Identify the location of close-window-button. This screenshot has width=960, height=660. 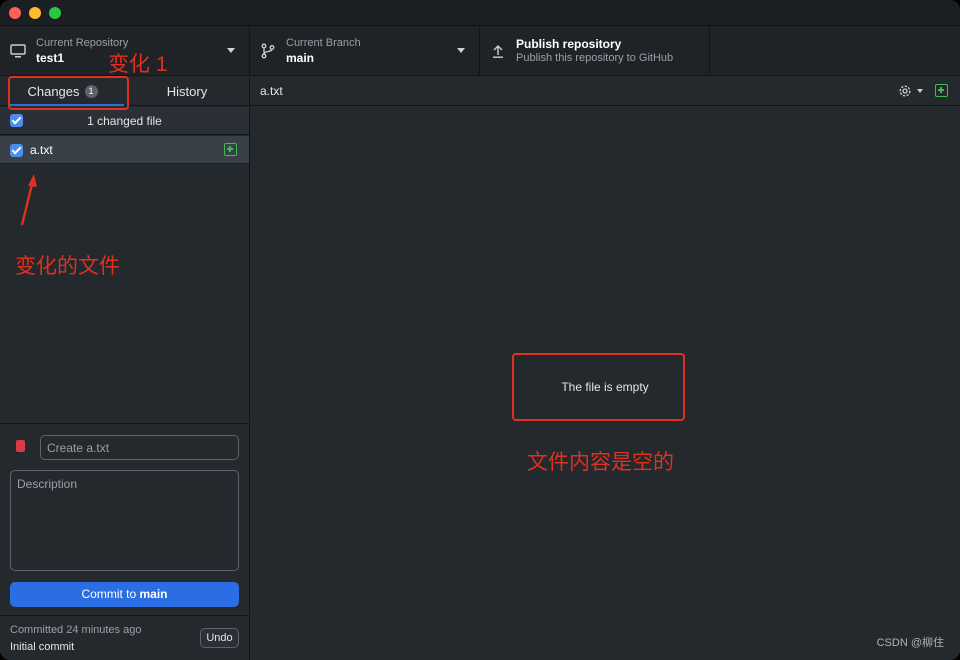
(15, 13).